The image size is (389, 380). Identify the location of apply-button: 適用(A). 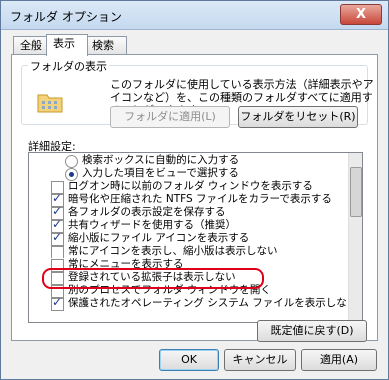
(339, 360).